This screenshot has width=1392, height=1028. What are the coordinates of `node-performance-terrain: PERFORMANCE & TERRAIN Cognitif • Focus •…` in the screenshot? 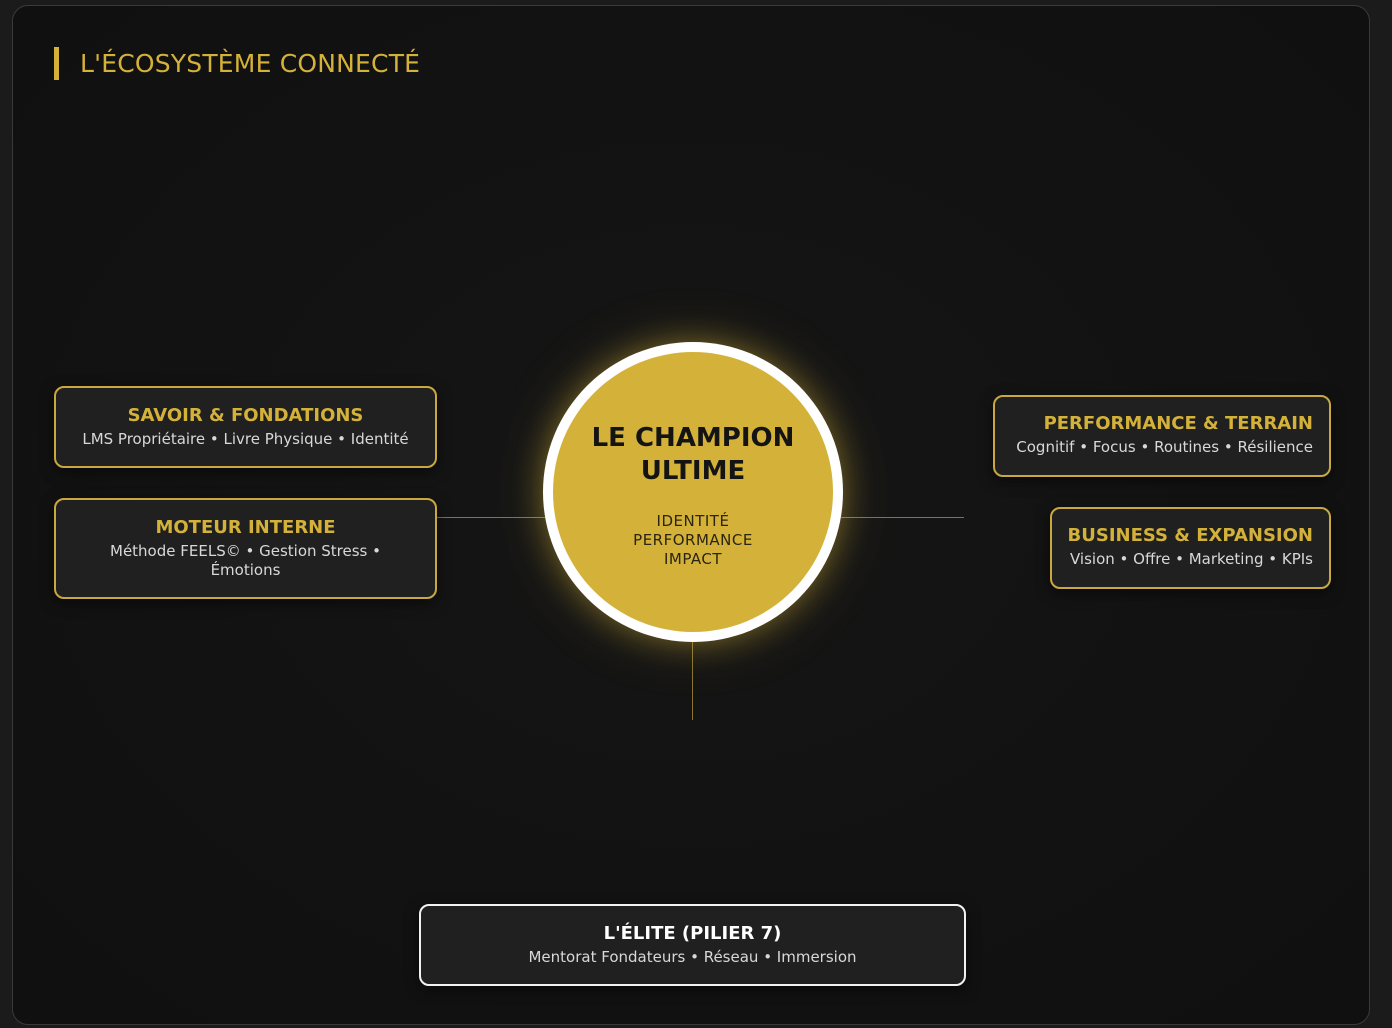 It's located at (1162, 436).